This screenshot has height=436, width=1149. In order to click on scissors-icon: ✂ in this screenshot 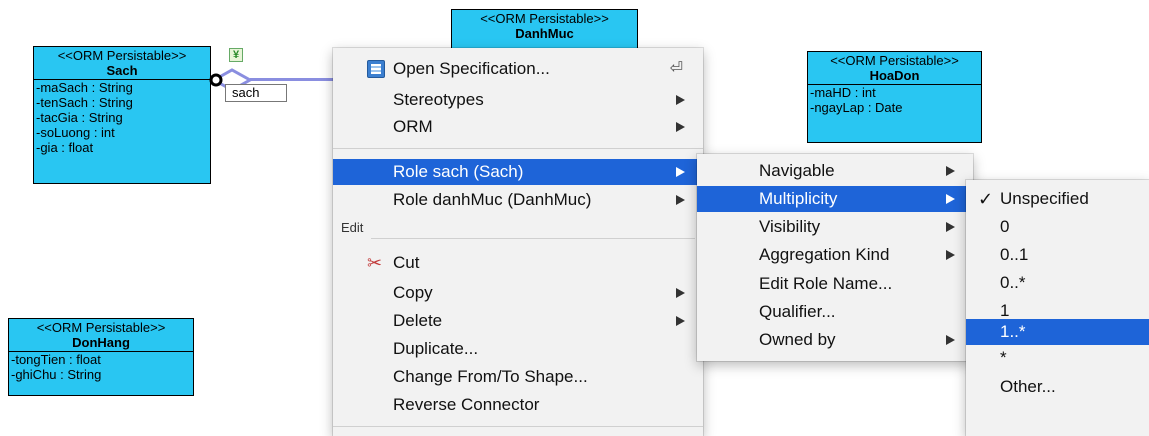, I will do `click(375, 263)`.